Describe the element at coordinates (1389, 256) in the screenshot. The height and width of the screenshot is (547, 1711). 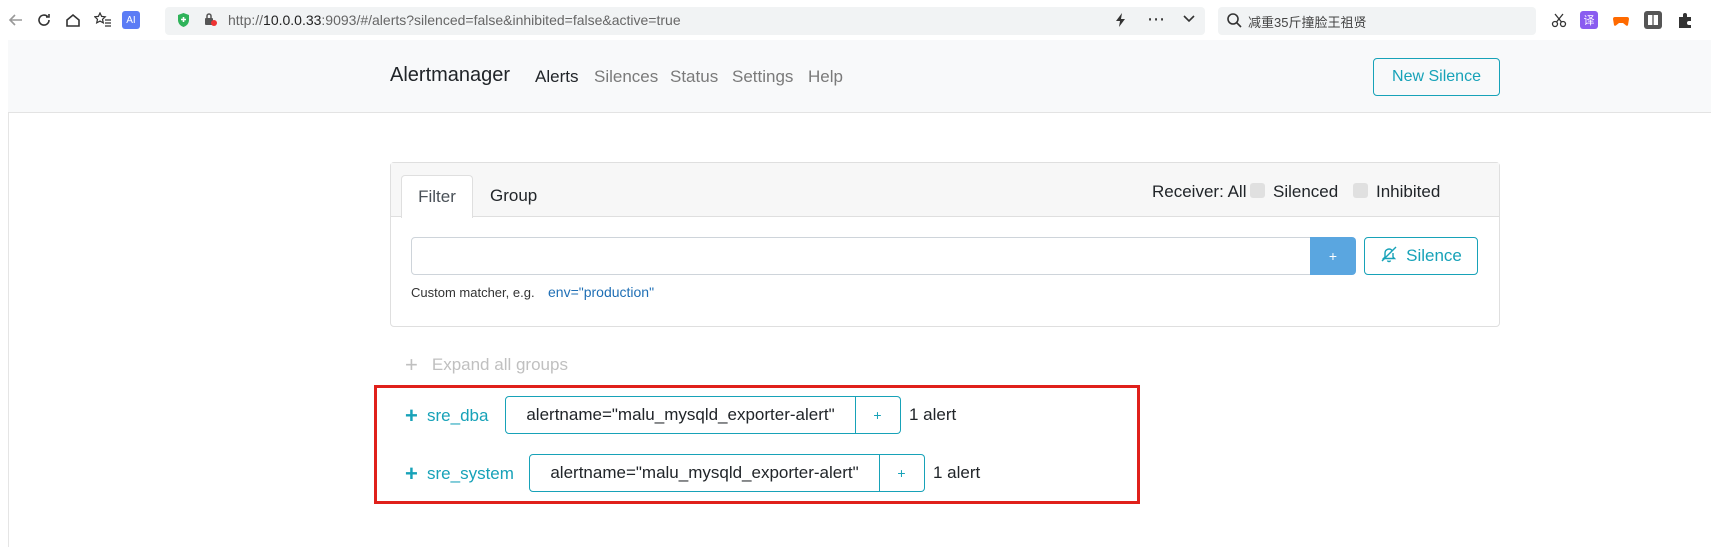
I see `bell-slash-icon` at that location.